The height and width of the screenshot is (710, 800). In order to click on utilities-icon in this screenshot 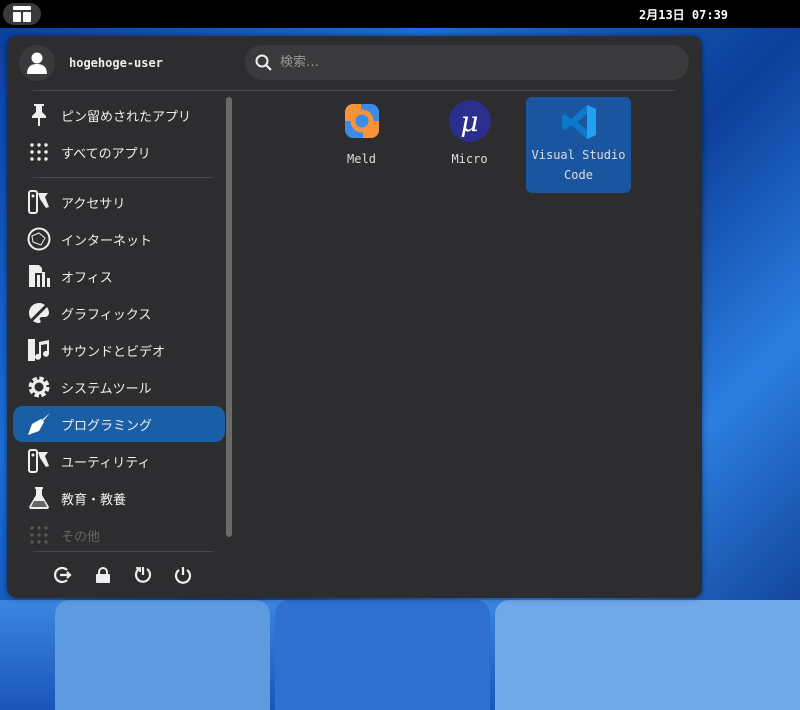, I will do `click(39, 461)`.